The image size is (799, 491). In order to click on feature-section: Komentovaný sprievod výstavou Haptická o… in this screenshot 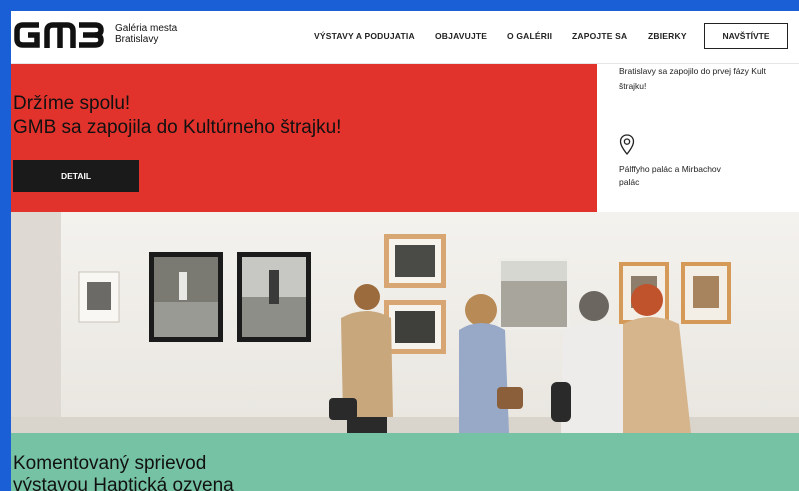, I will do `click(405, 462)`.